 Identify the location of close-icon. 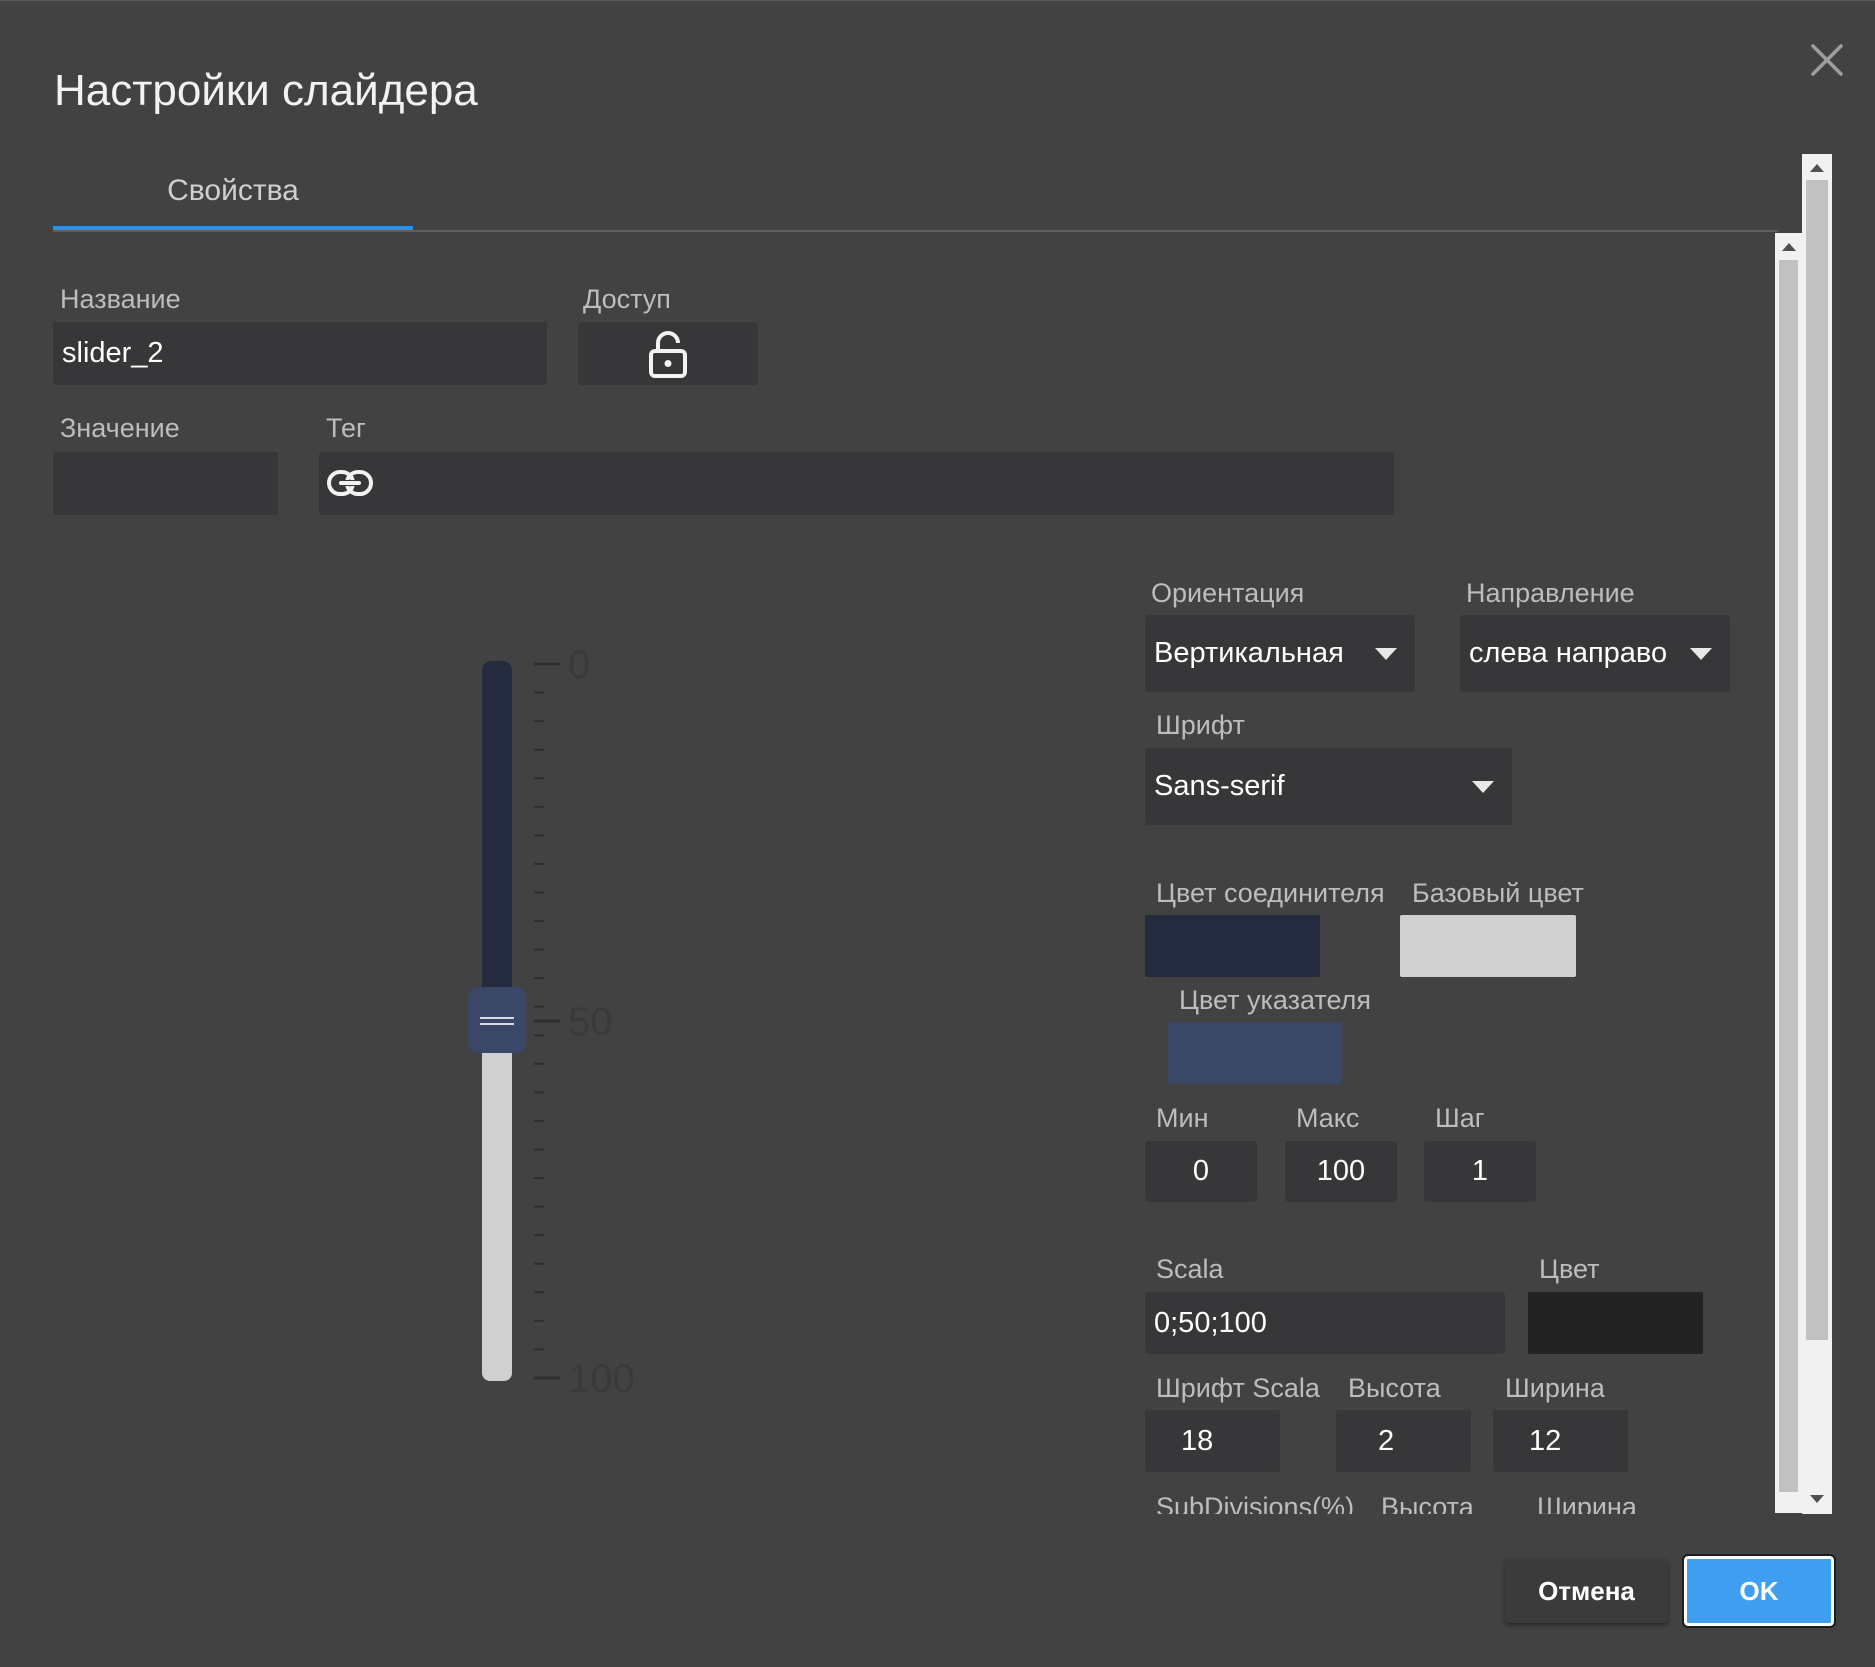
(1827, 60).